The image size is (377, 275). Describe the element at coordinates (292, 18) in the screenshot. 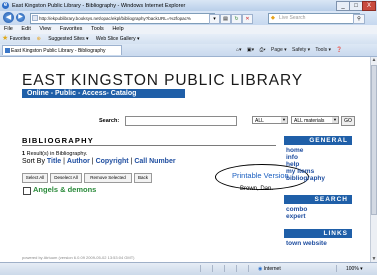

I see `live-search-placeholder: Live Search` at that location.